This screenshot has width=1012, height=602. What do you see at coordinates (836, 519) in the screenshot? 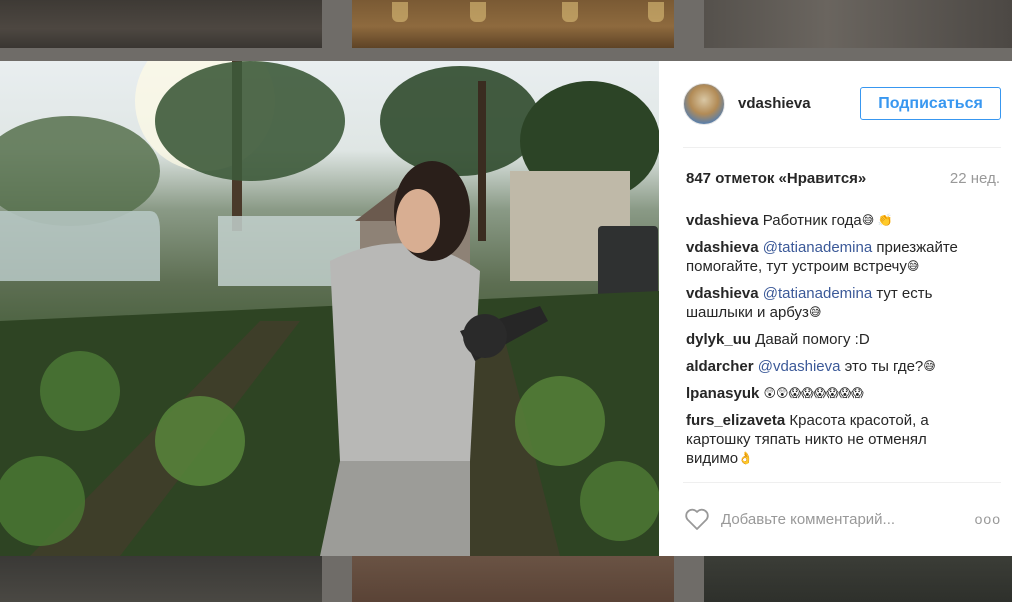
I see `comment-input` at bounding box center [836, 519].